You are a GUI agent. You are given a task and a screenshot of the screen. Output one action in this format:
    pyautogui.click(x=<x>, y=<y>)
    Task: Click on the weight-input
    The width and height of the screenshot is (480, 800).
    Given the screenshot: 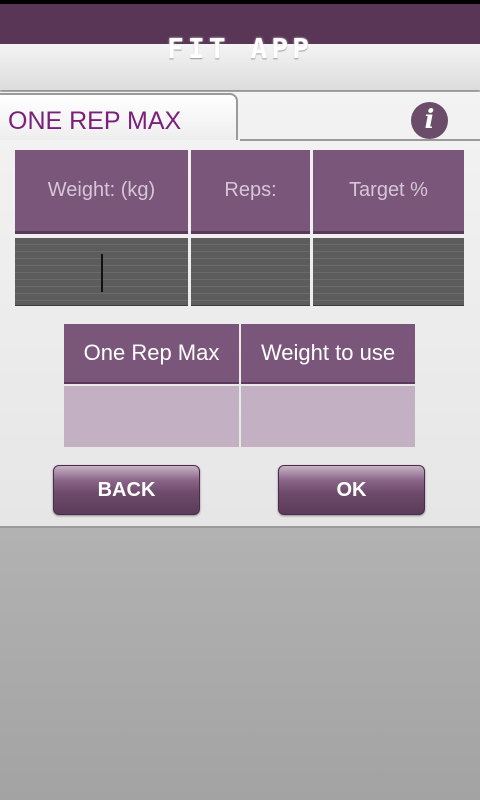 What is the action you would take?
    pyautogui.click(x=101, y=272)
    